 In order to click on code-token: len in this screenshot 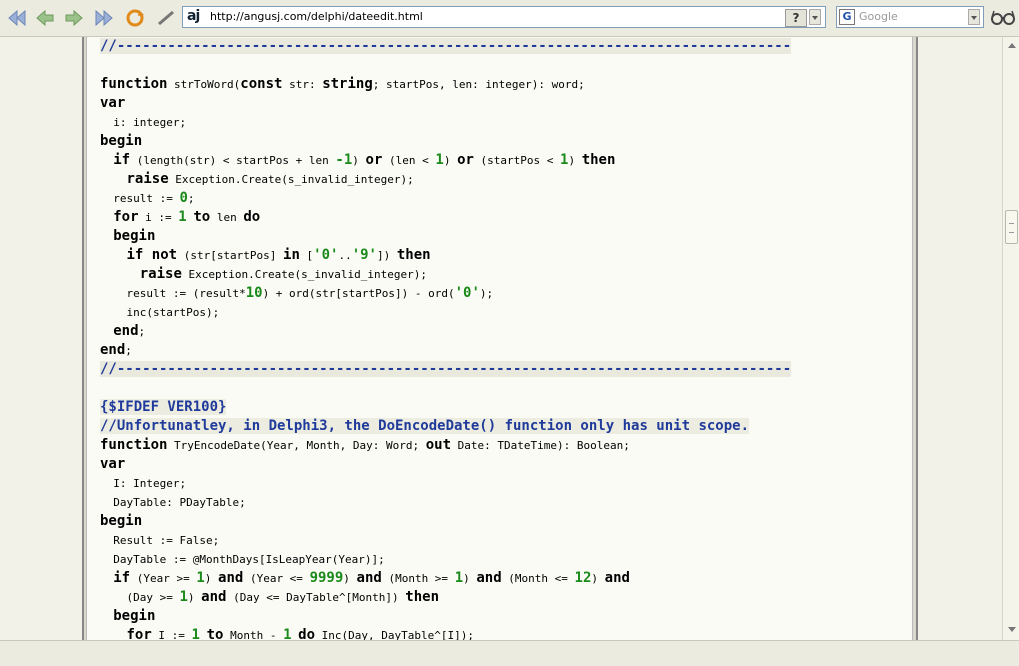, I will do `click(227, 217)`.